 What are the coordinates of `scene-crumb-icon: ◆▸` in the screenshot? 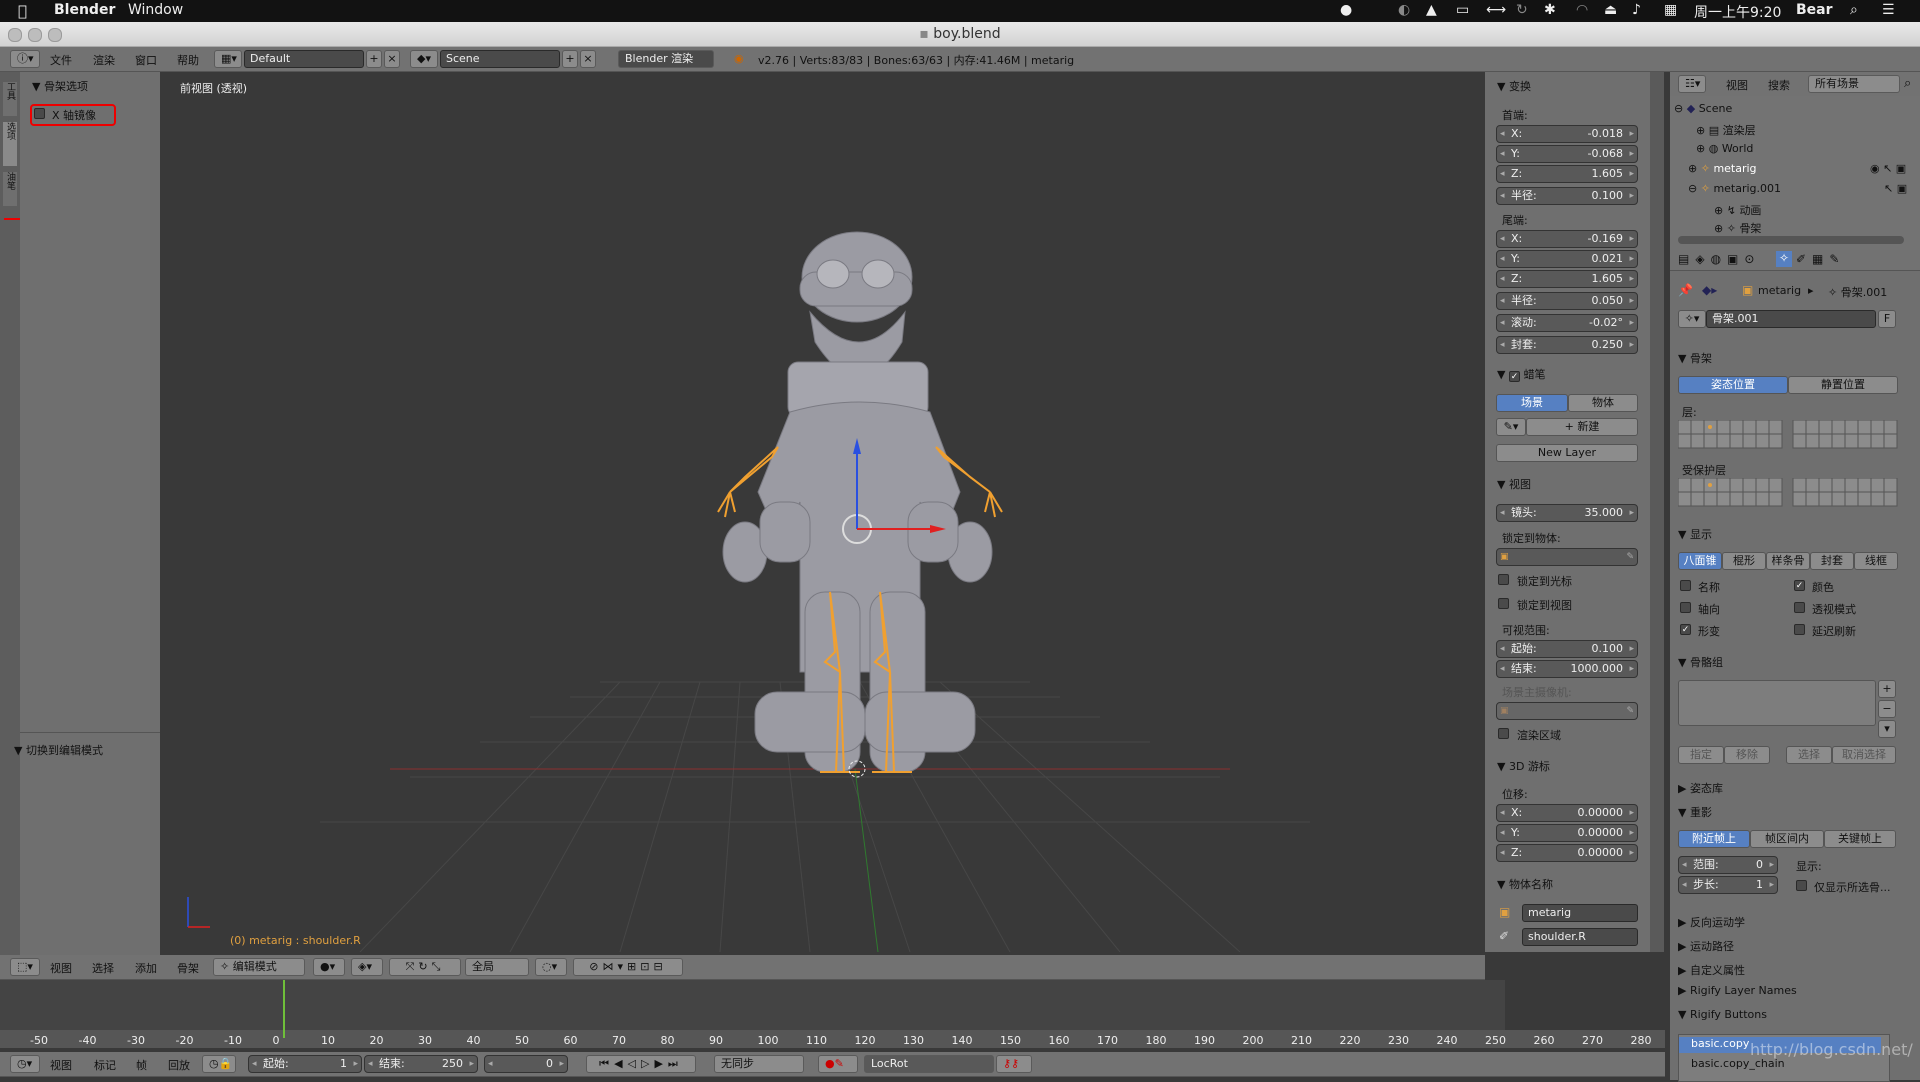 It's located at (1709, 290).